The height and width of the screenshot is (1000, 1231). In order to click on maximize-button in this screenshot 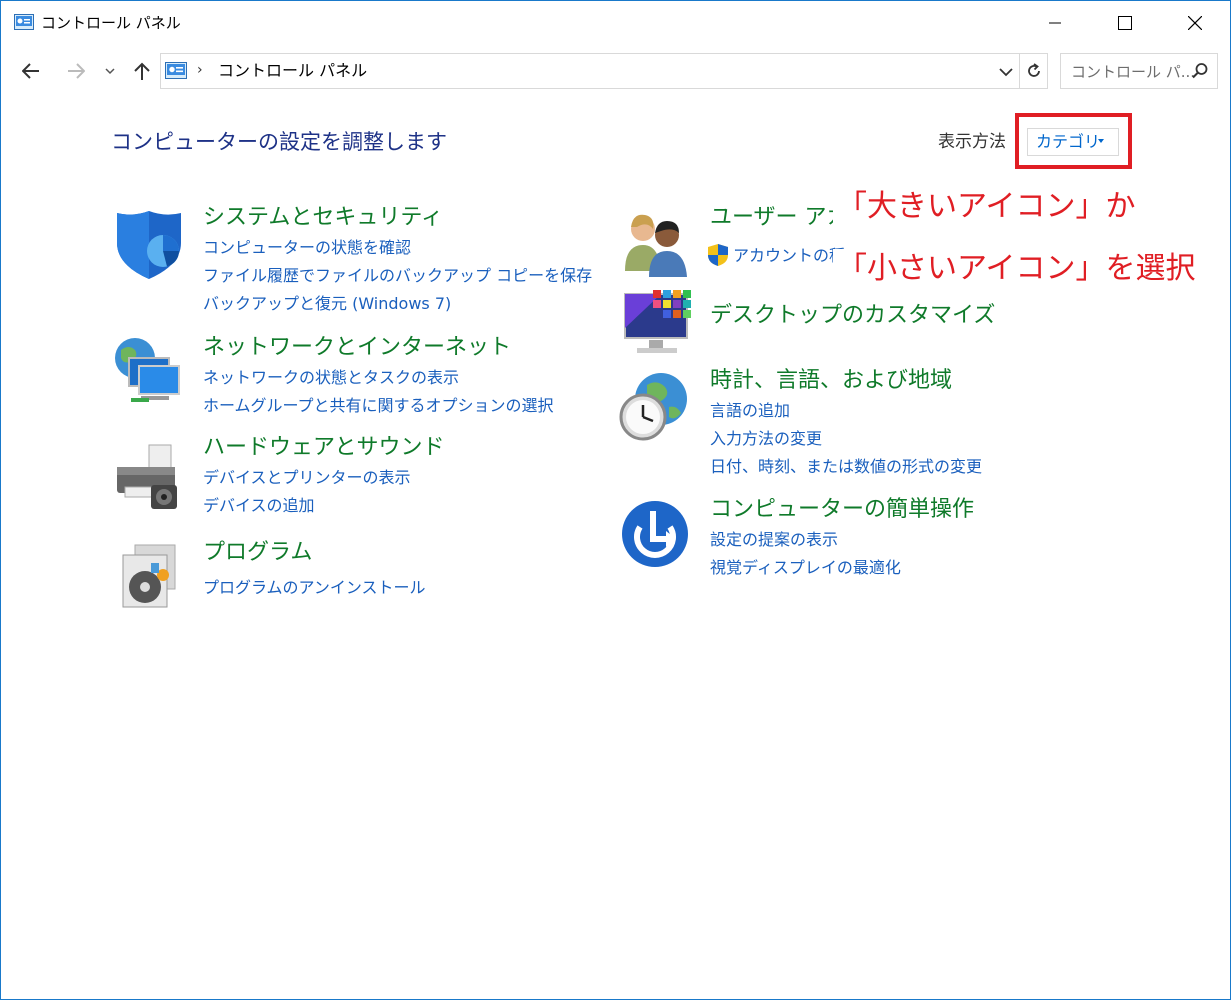, I will do `click(1125, 23)`.